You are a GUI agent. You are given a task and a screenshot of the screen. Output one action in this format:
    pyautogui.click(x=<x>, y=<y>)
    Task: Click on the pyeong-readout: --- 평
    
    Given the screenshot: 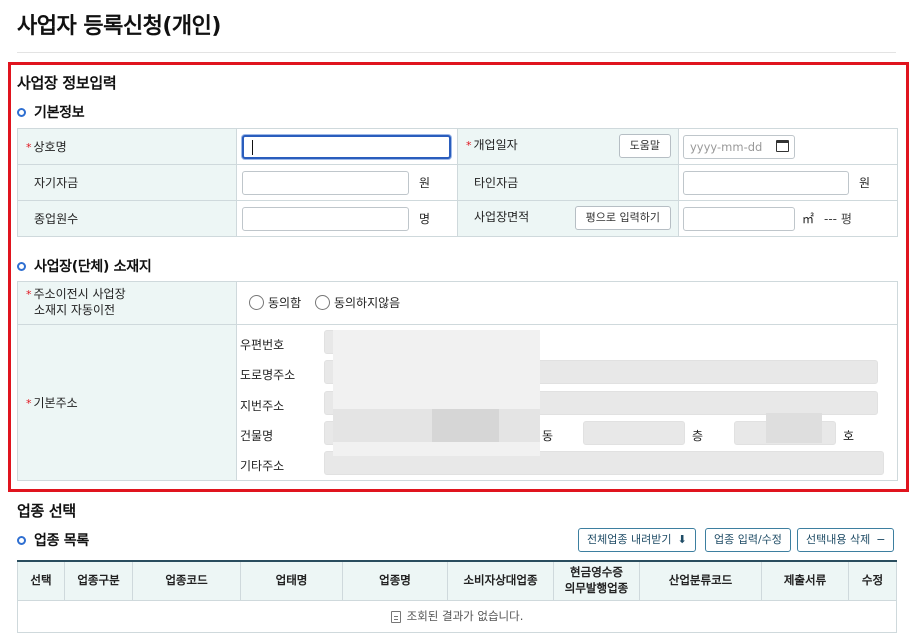 What is the action you would take?
    pyautogui.click(x=838, y=219)
    